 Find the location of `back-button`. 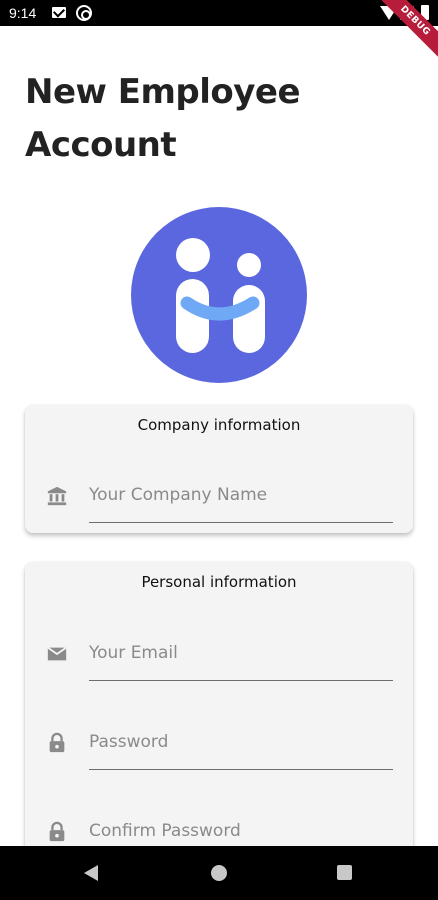

back-button is located at coordinates (91, 873).